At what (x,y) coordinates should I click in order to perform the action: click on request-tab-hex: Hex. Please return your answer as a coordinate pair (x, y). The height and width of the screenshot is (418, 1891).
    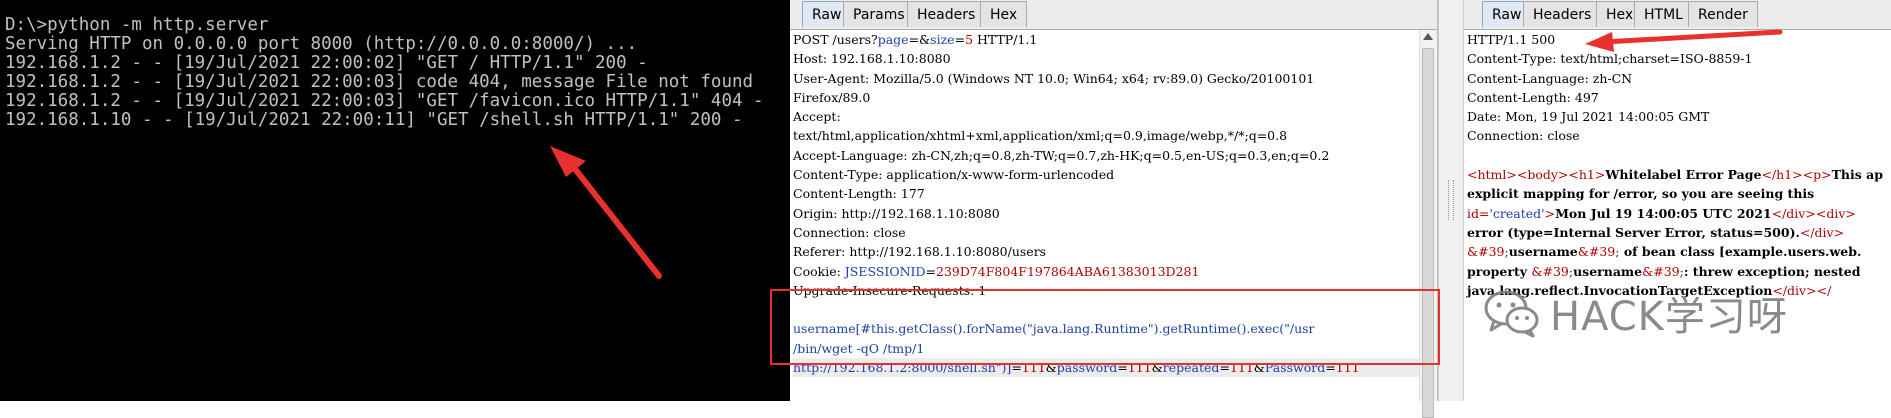
    Looking at the image, I should click on (1004, 14).